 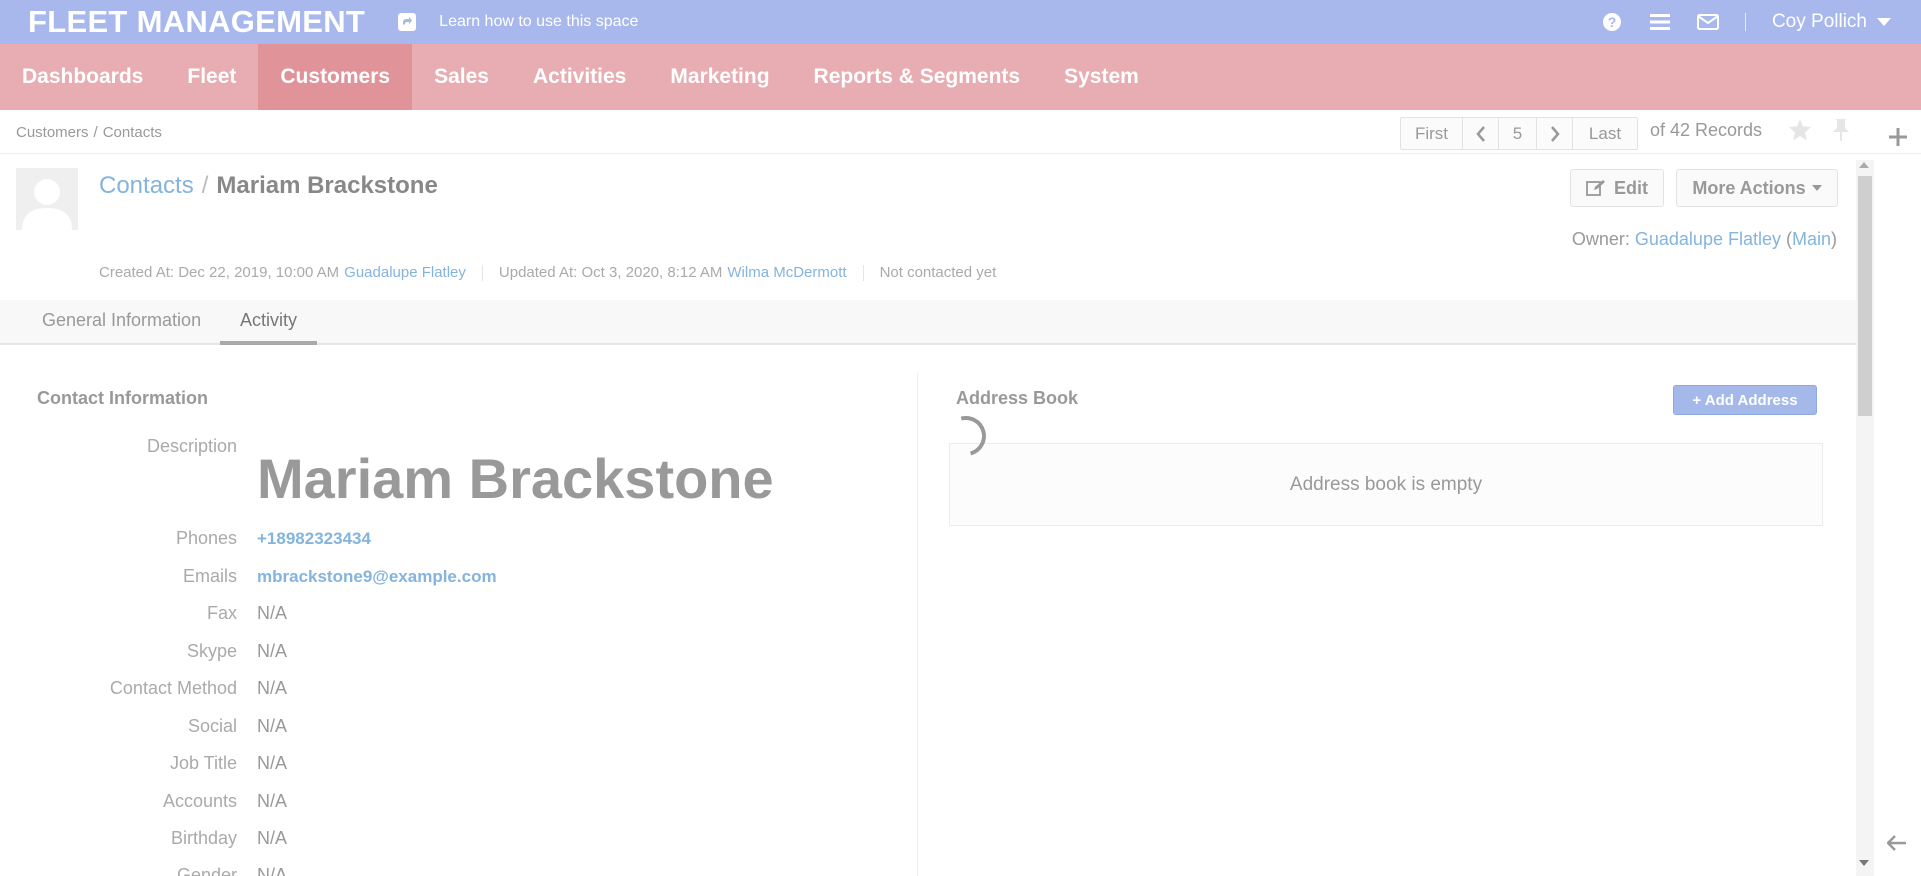 I want to click on edit-button: Edit, so click(x=1617, y=188).